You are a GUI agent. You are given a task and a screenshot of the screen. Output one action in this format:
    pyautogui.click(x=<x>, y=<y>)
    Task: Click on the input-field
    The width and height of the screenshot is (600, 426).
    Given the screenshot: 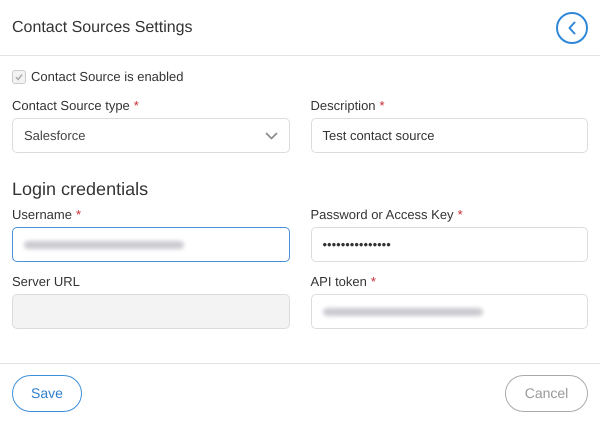 What is the action you would take?
    pyautogui.click(x=151, y=244)
    